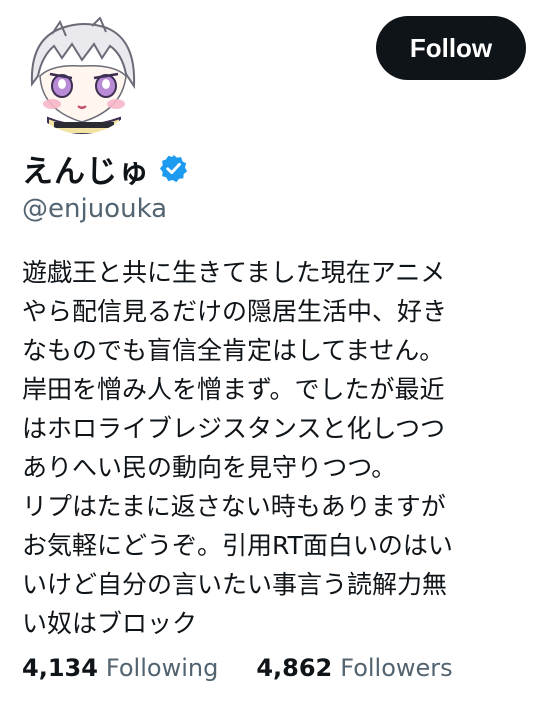 This screenshot has height=707, width=551. Describe the element at coordinates (162, 668) in the screenshot. I see `following-label: Following` at that location.